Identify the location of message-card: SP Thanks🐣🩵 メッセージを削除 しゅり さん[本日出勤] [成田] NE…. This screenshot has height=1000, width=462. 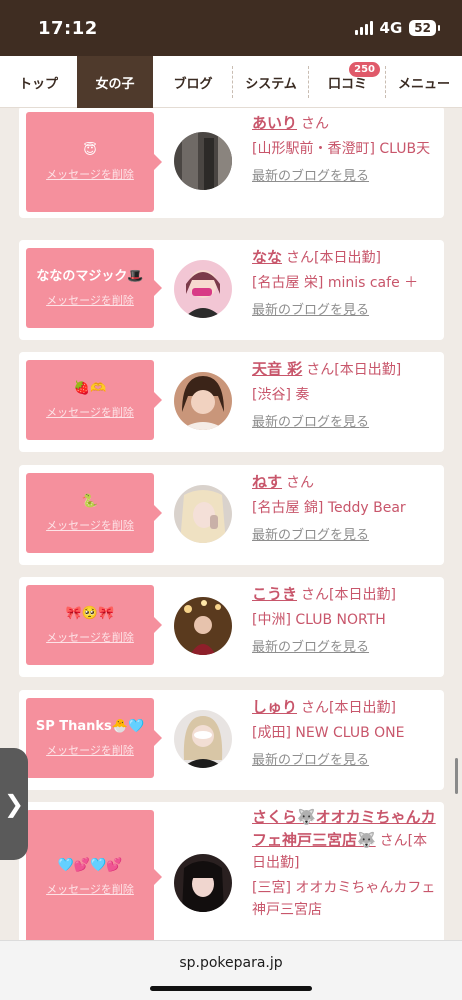
(231, 740).